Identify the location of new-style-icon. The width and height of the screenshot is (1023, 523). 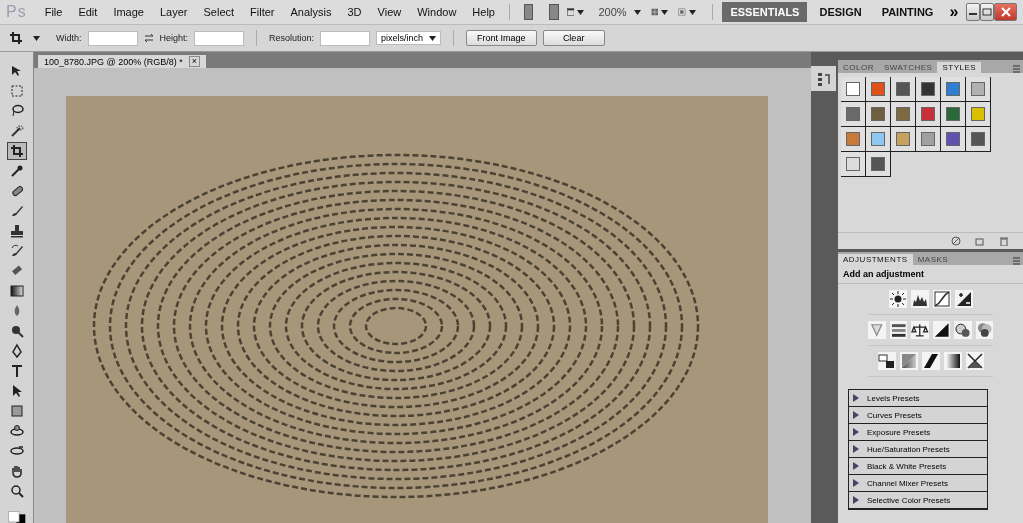
(980, 241).